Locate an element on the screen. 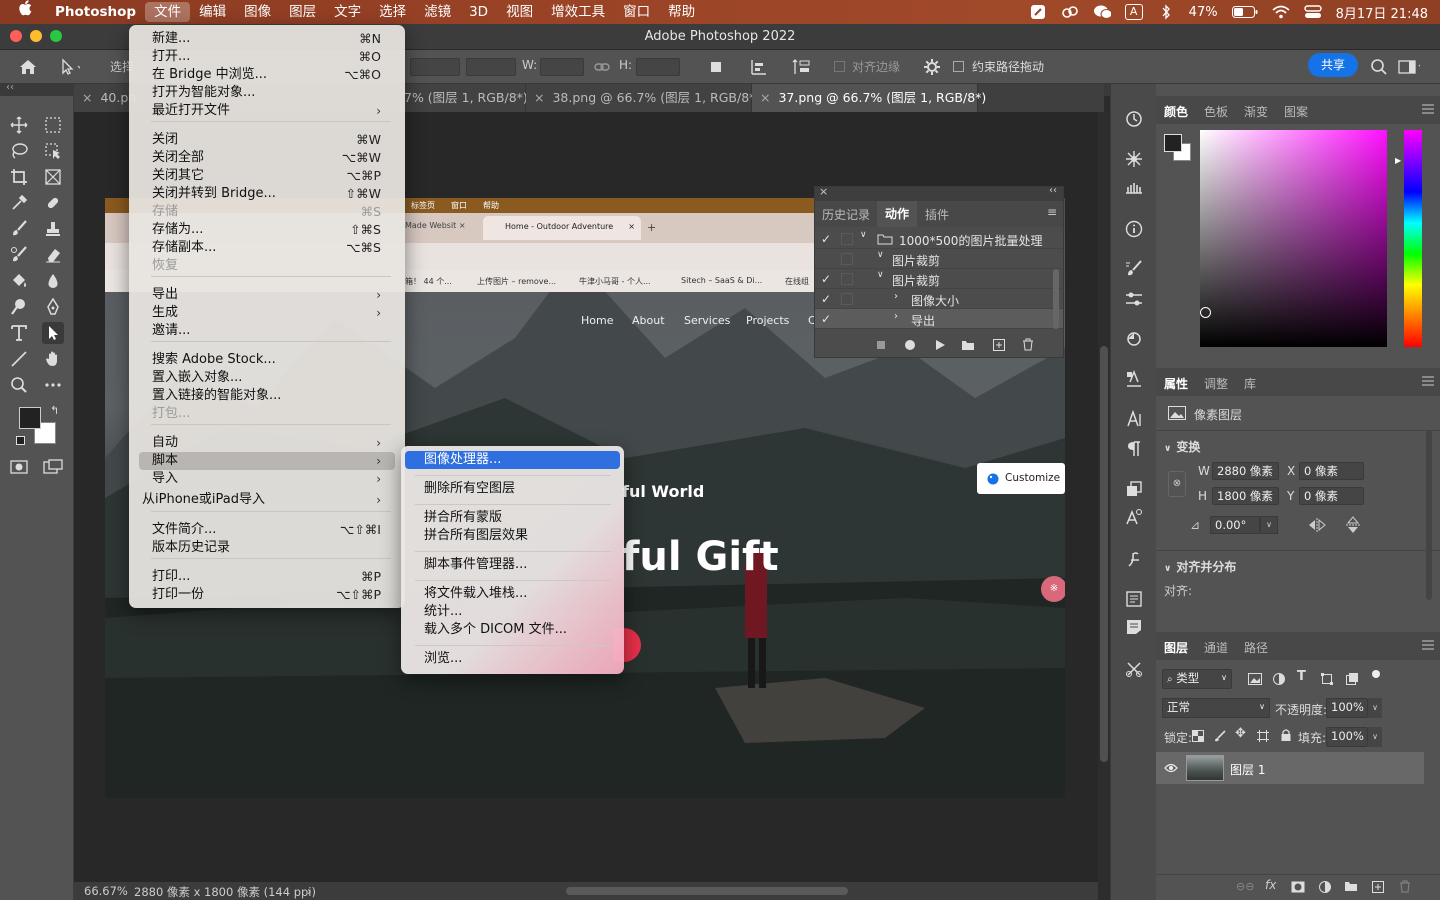 The image size is (1440, 900). file-menu-item: 导入 › is located at coordinates (267, 479).